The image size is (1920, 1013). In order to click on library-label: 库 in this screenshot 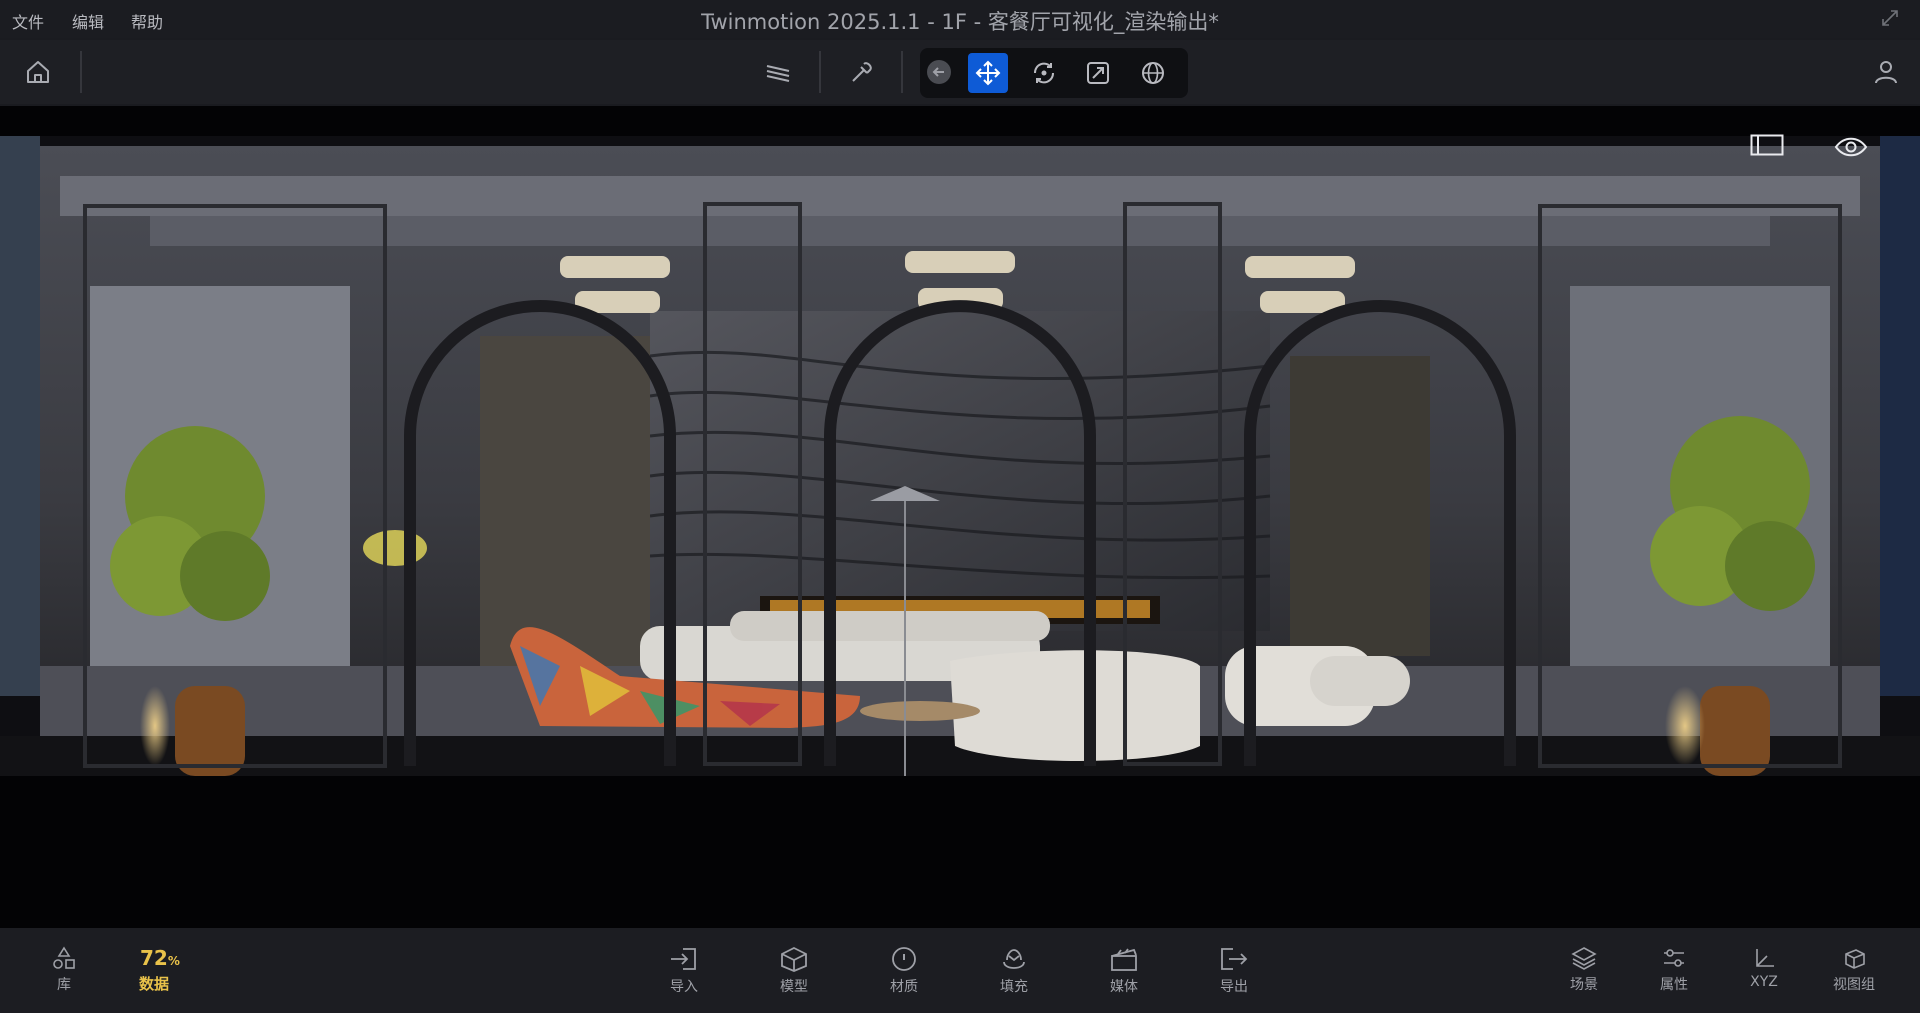, I will do `click(64, 985)`.